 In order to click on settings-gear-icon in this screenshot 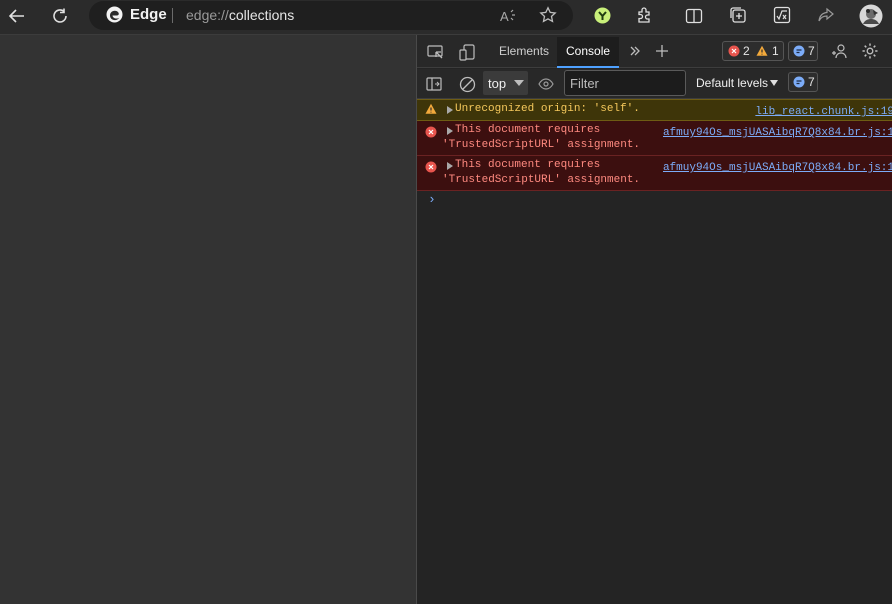, I will do `click(870, 51)`.